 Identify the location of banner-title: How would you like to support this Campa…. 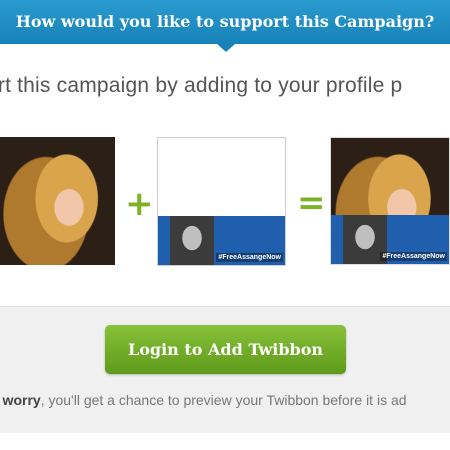
(225, 21).